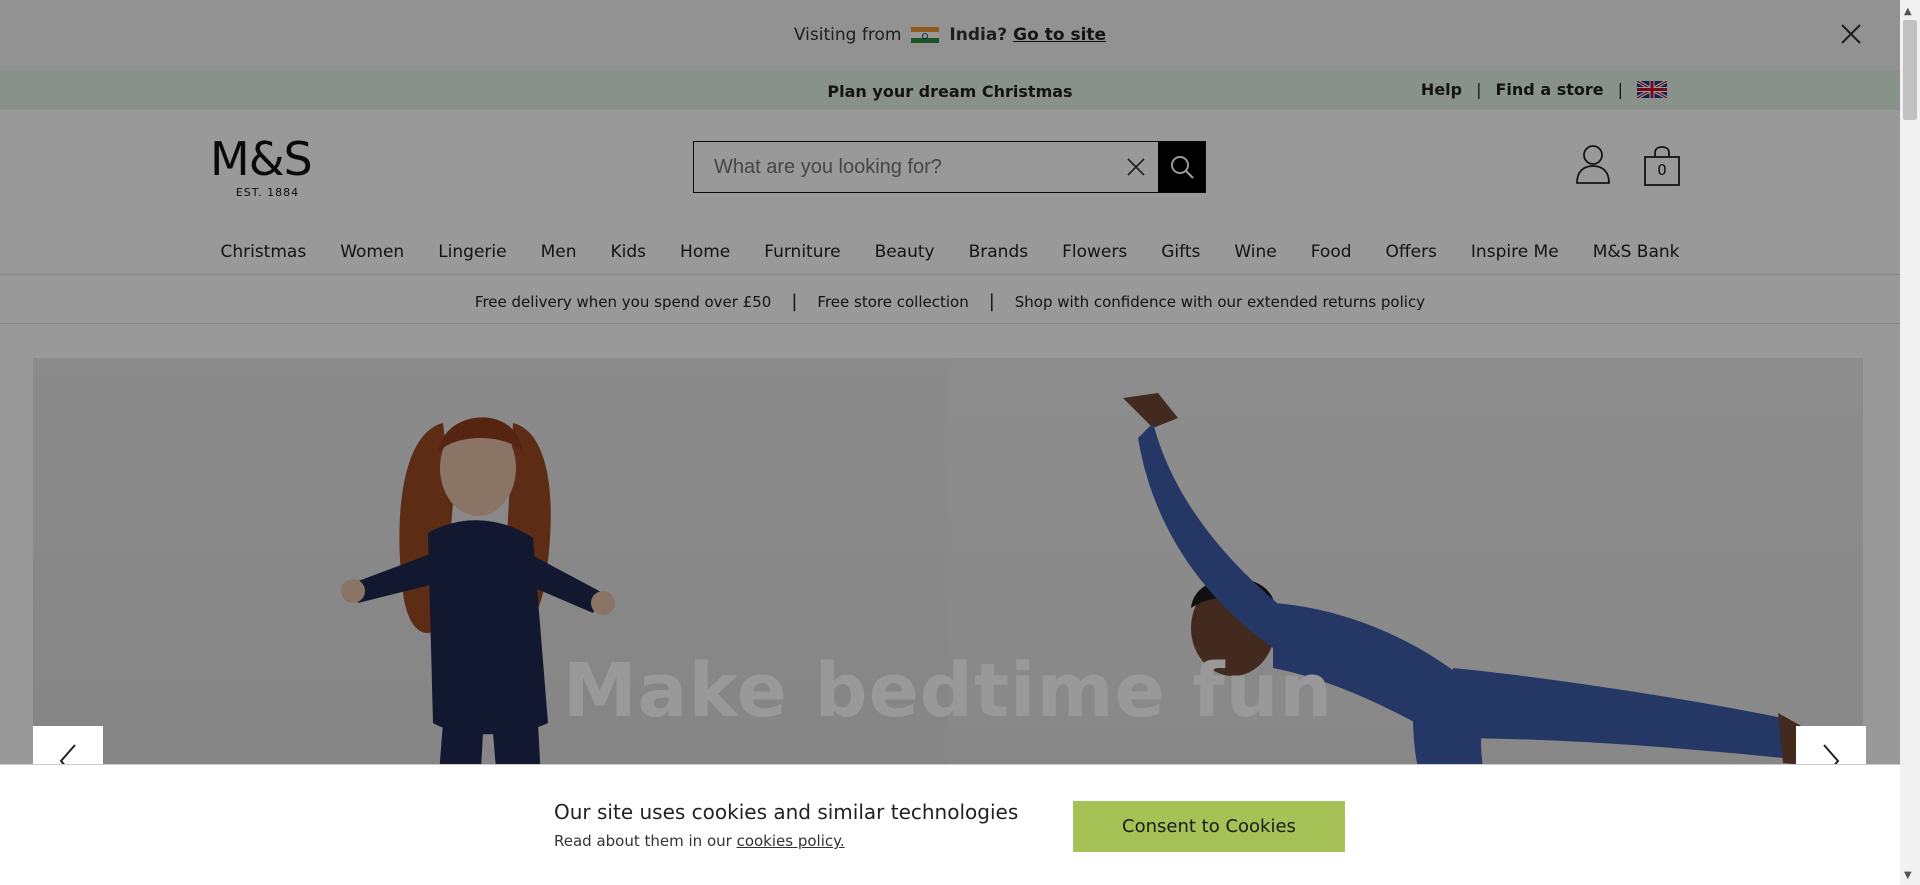 The height and width of the screenshot is (885, 1920). I want to click on geo-banner: Visiting from India? Go to site, so click(950, 35).